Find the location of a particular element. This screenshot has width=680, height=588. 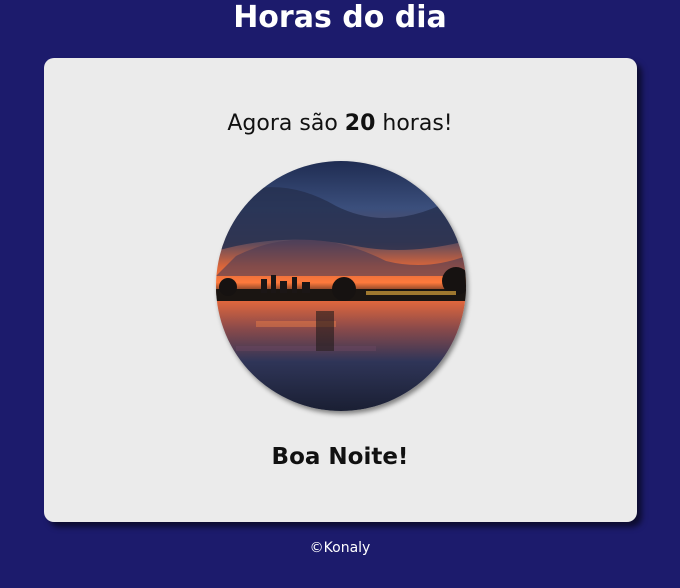

page-title: Horas do dia is located at coordinates (340, 17).